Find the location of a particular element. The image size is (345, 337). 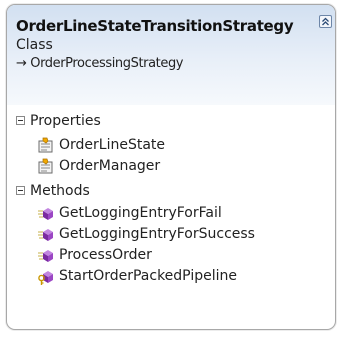

class-title: OrderLineStateTransitionStrategy is located at coordinates (155, 26).